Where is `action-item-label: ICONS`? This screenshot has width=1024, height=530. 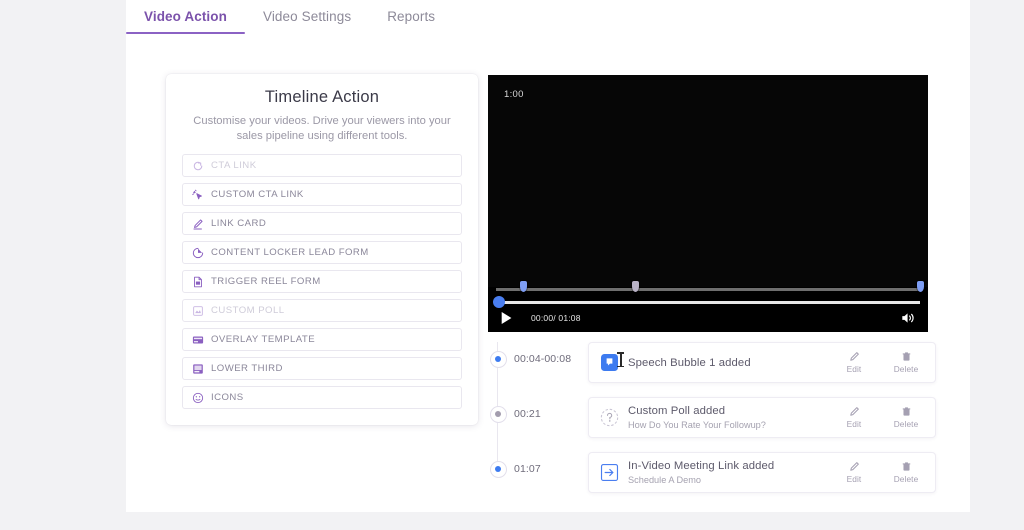 action-item-label: ICONS is located at coordinates (227, 397).